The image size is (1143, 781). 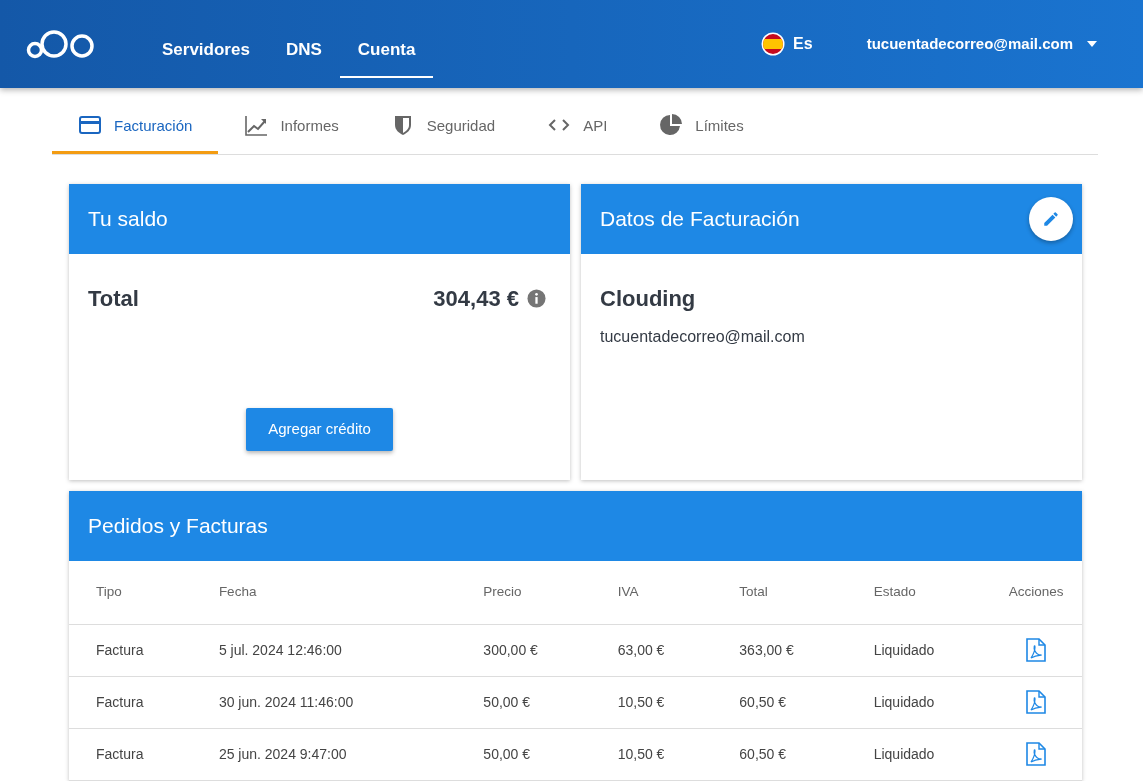 I want to click on nav-link-item: Servidores, so click(x=206, y=51).